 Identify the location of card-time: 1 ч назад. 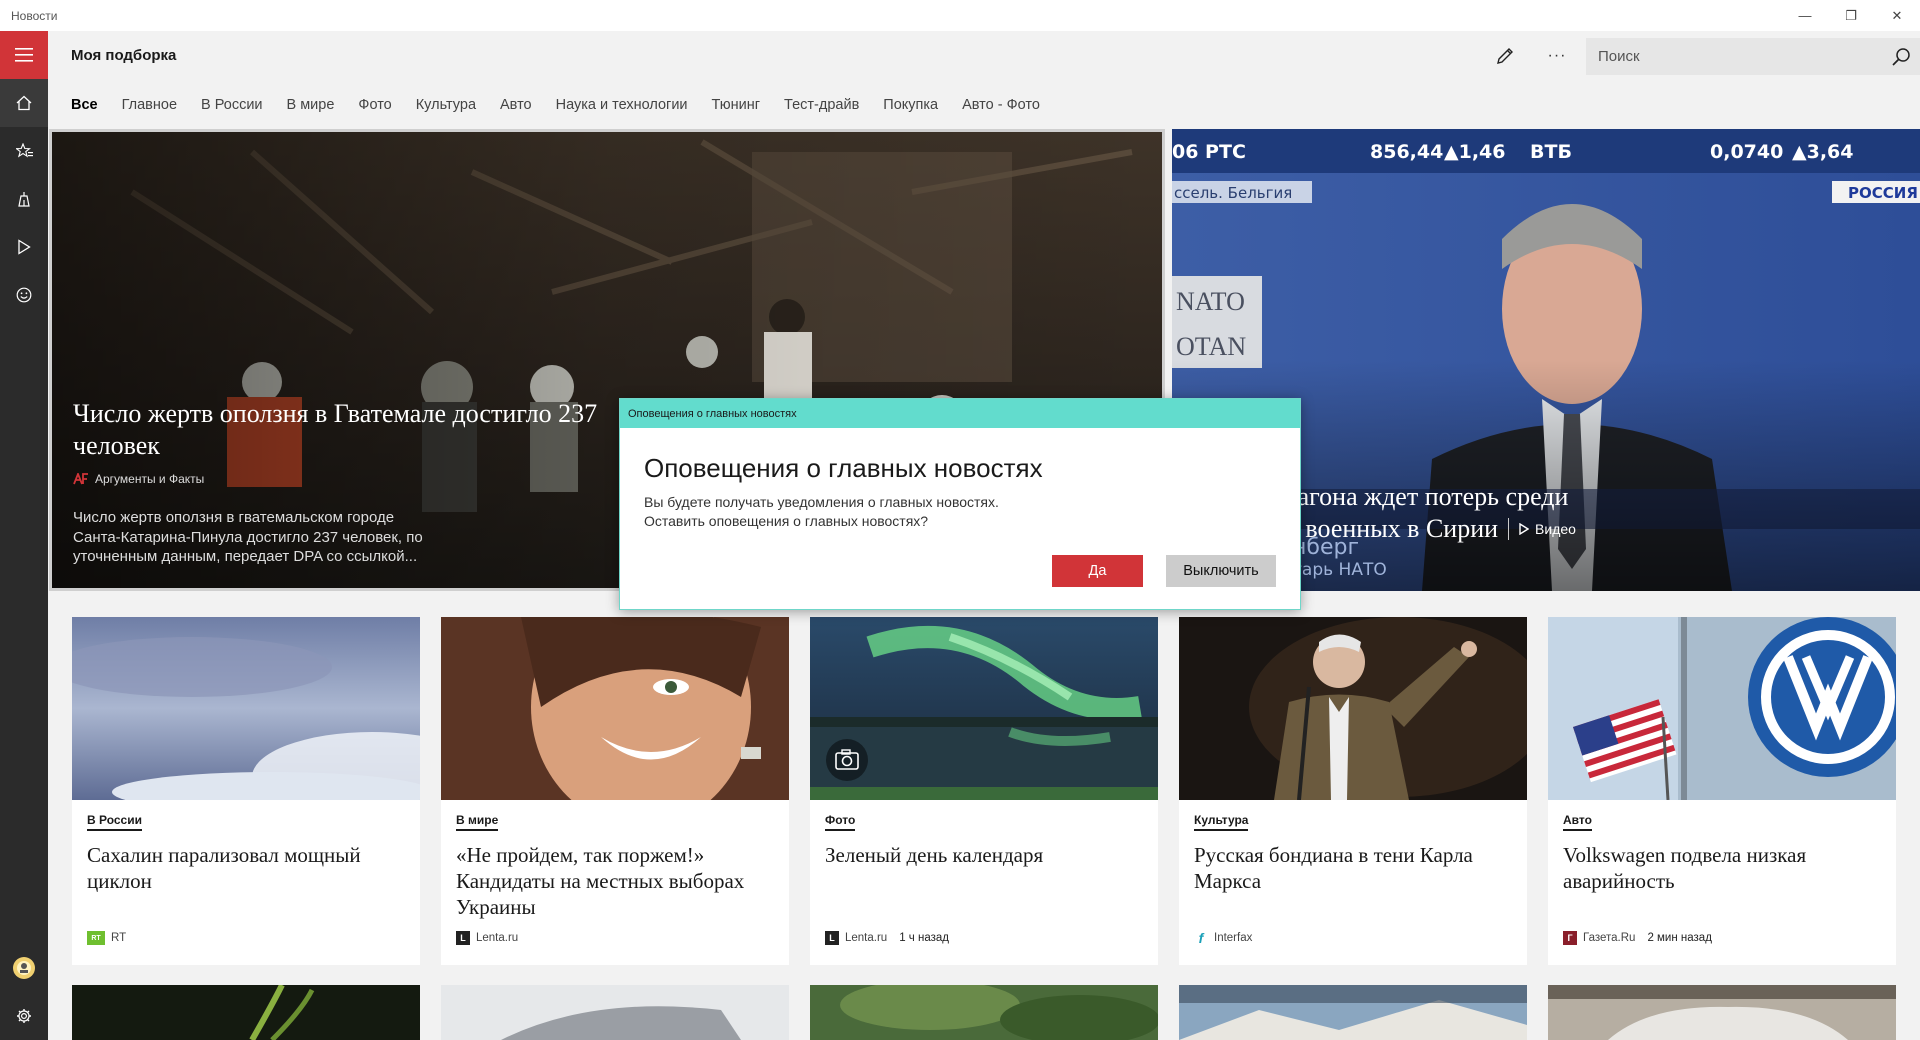
(924, 938).